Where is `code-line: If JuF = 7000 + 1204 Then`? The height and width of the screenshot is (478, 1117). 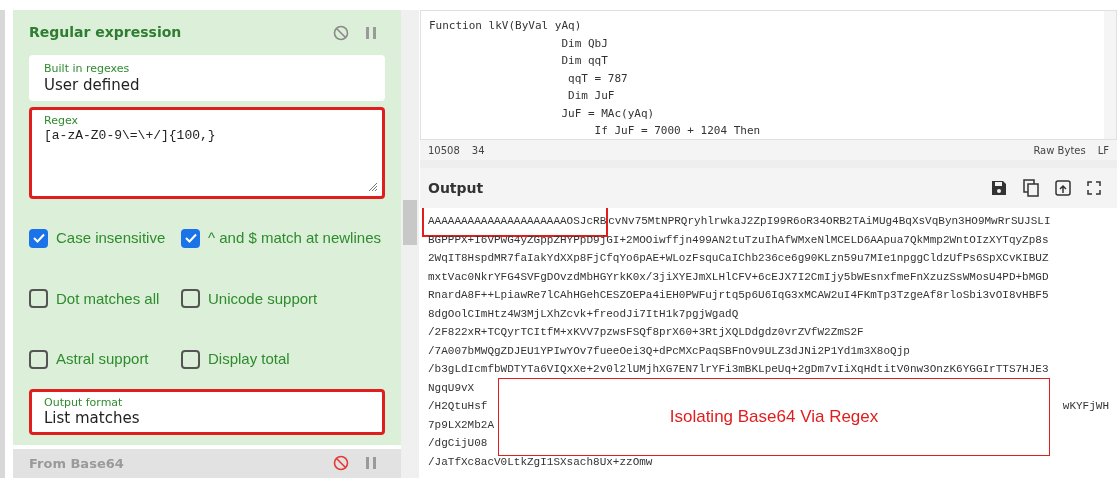 code-line: If JuF = 7000 + 1204 Then is located at coordinates (677, 131).